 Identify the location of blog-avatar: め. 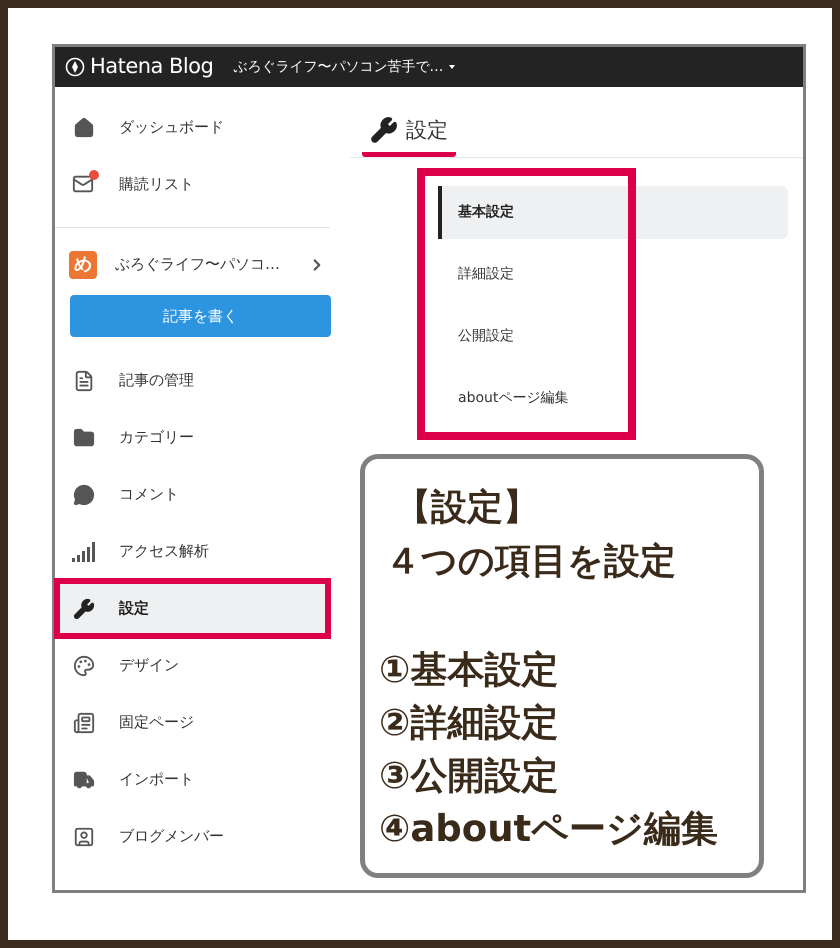
(83, 264).